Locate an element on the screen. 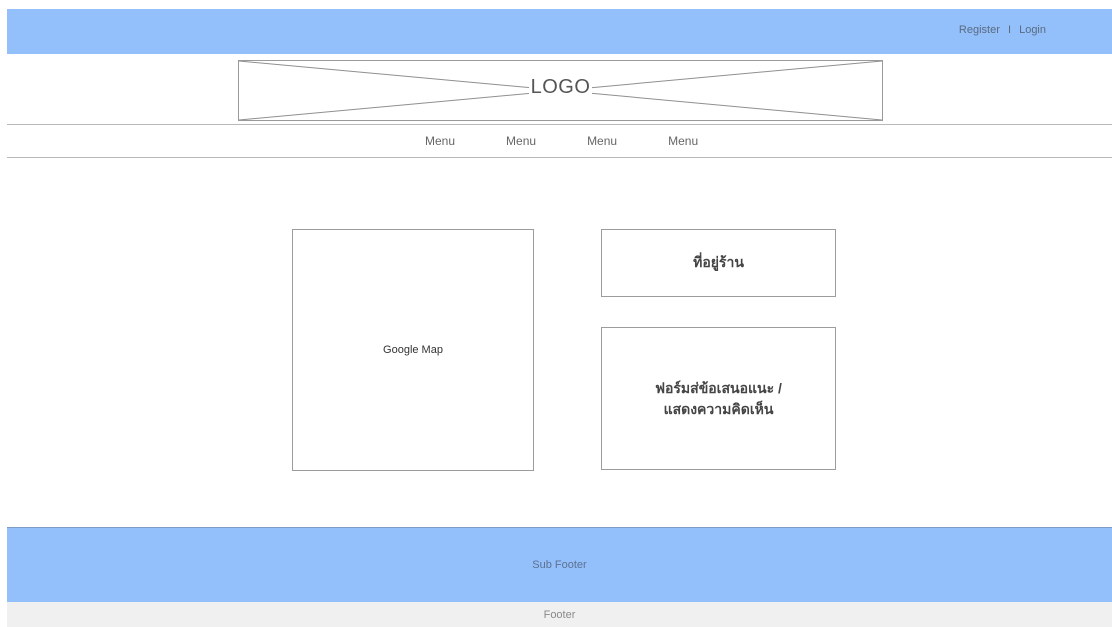  sub-footer-label: Sub Footer is located at coordinates (559, 565).